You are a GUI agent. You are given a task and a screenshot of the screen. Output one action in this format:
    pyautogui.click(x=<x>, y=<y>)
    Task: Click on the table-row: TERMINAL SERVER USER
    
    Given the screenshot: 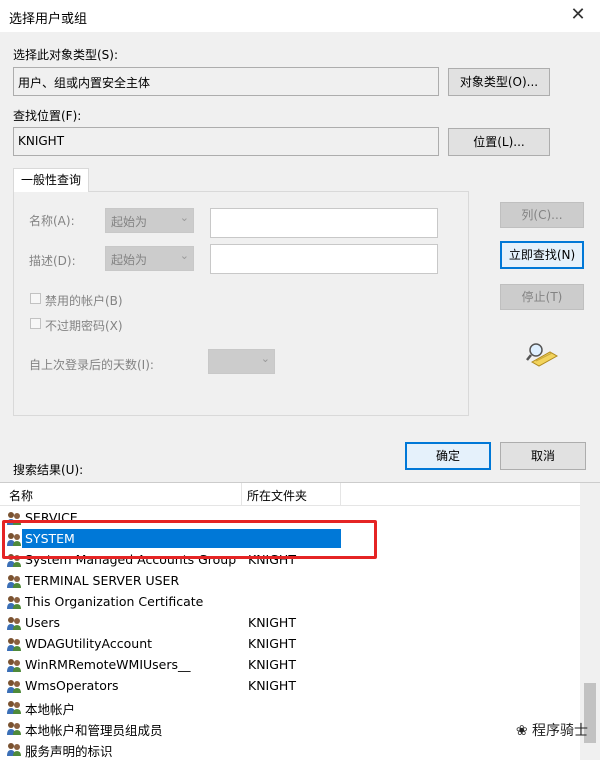 What is the action you would take?
    pyautogui.click(x=290, y=580)
    